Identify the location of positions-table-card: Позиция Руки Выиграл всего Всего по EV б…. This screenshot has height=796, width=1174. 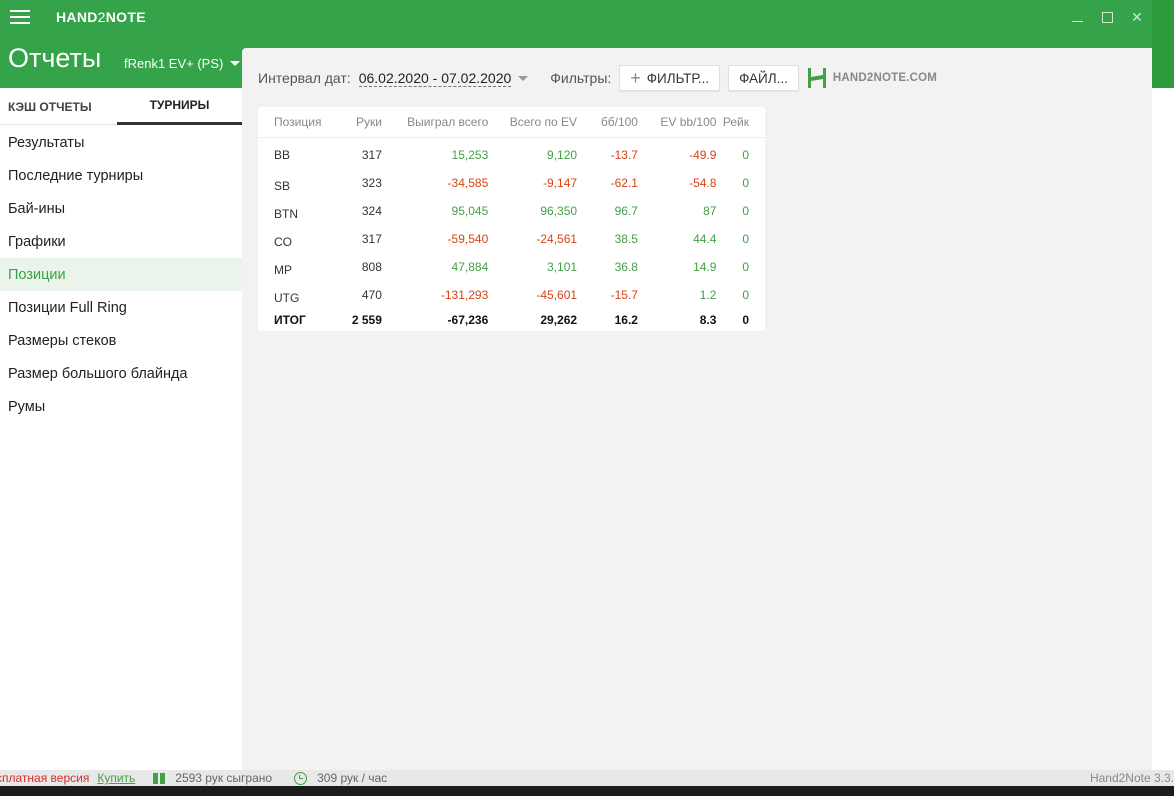
(511, 219).